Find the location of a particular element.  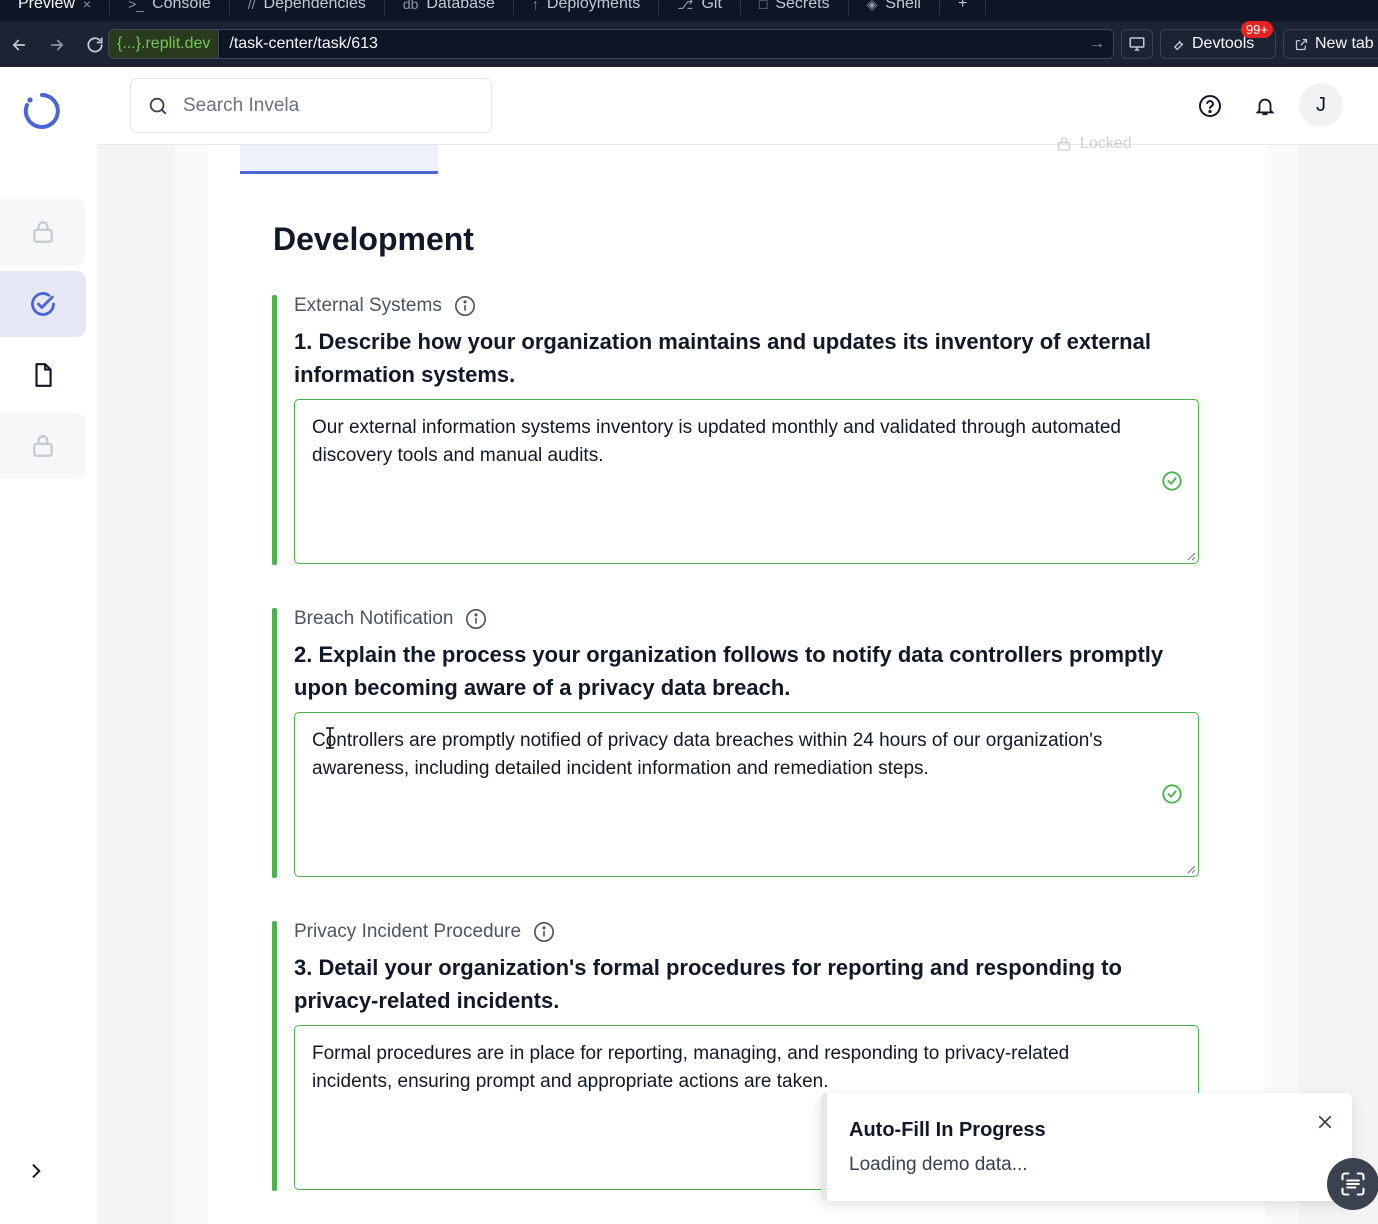

forward-button is located at coordinates (57, 44).